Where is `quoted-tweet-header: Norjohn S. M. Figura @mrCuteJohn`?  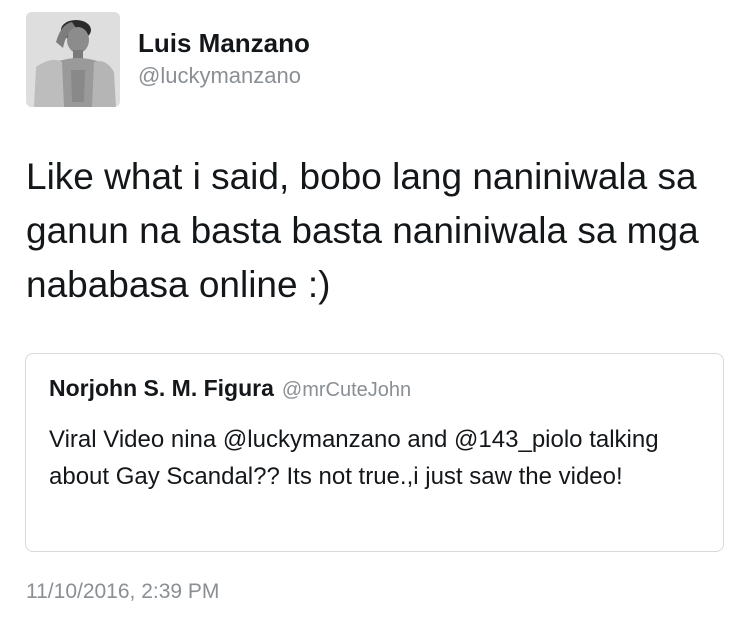
quoted-tweet-header: Norjohn S. M. Figura @mrCuteJohn is located at coordinates (230, 388).